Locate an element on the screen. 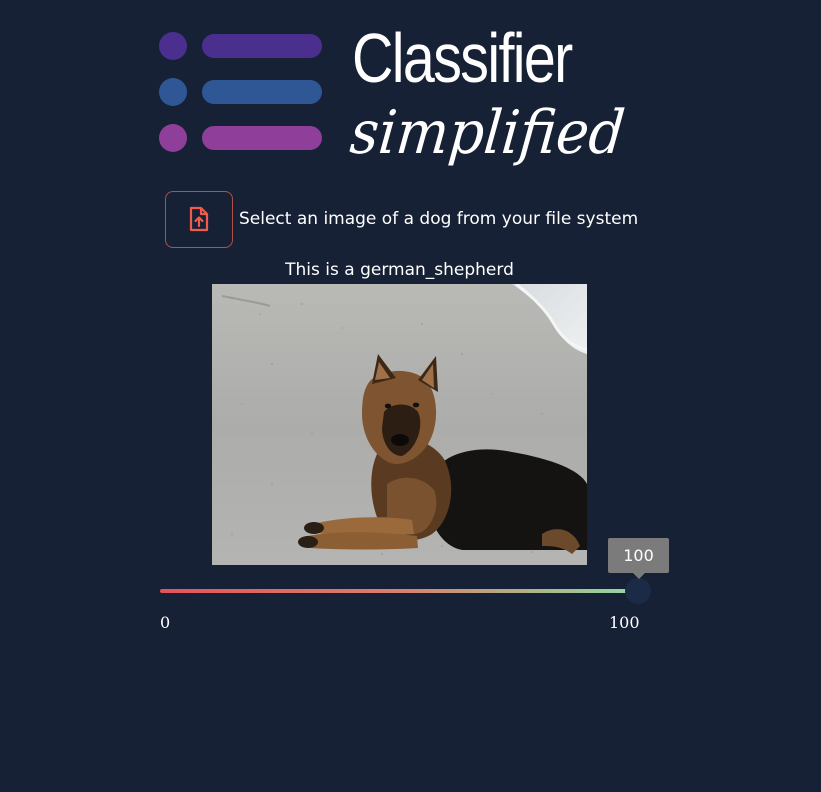 The height and width of the screenshot is (792, 821). prediction-caption: This is a german_shepherd is located at coordinates (399, 270).